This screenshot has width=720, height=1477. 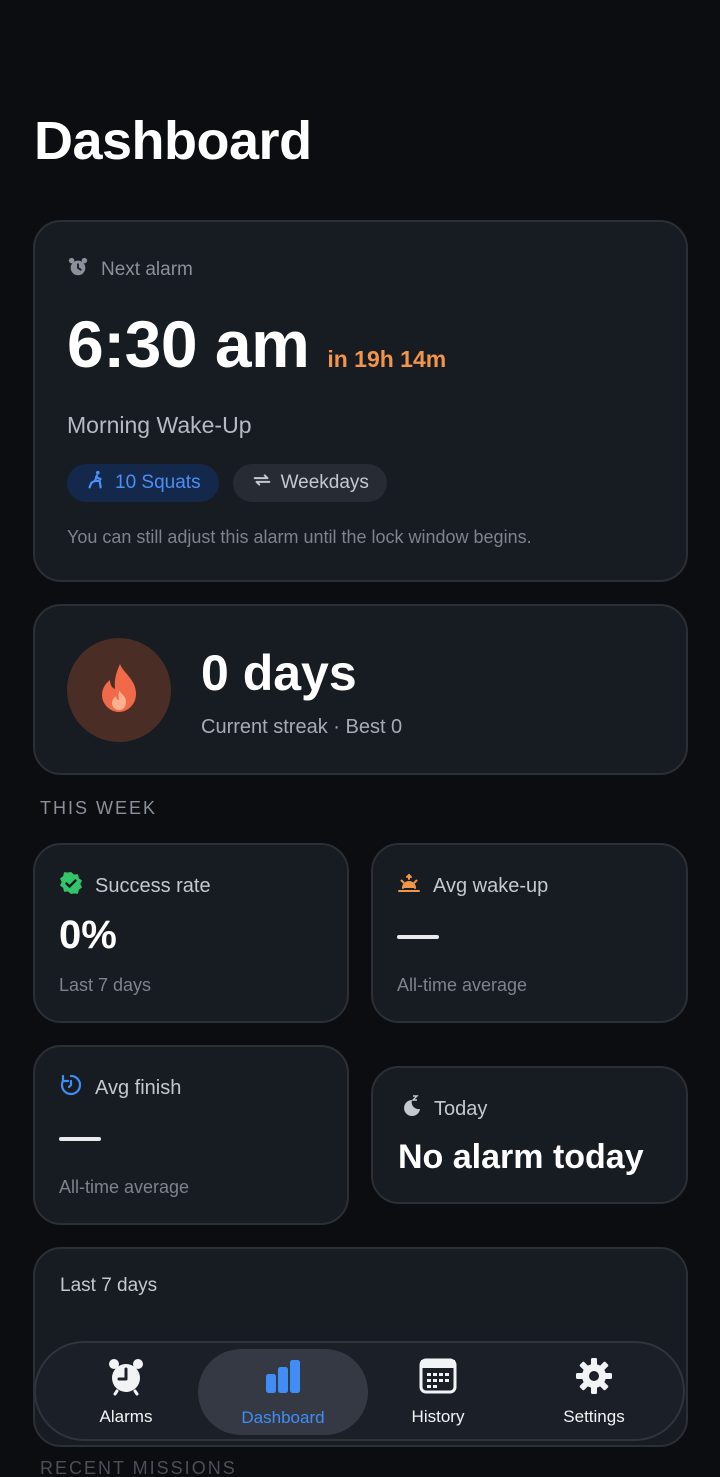 I want to click on nav-history-label: History, so click(x=438, y=1416).